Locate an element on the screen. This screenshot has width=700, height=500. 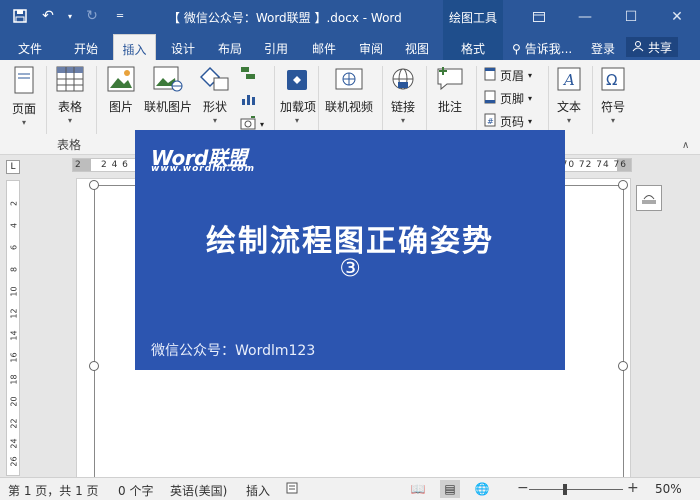
comment-button: 批注 is located at coordinates (450, 90).